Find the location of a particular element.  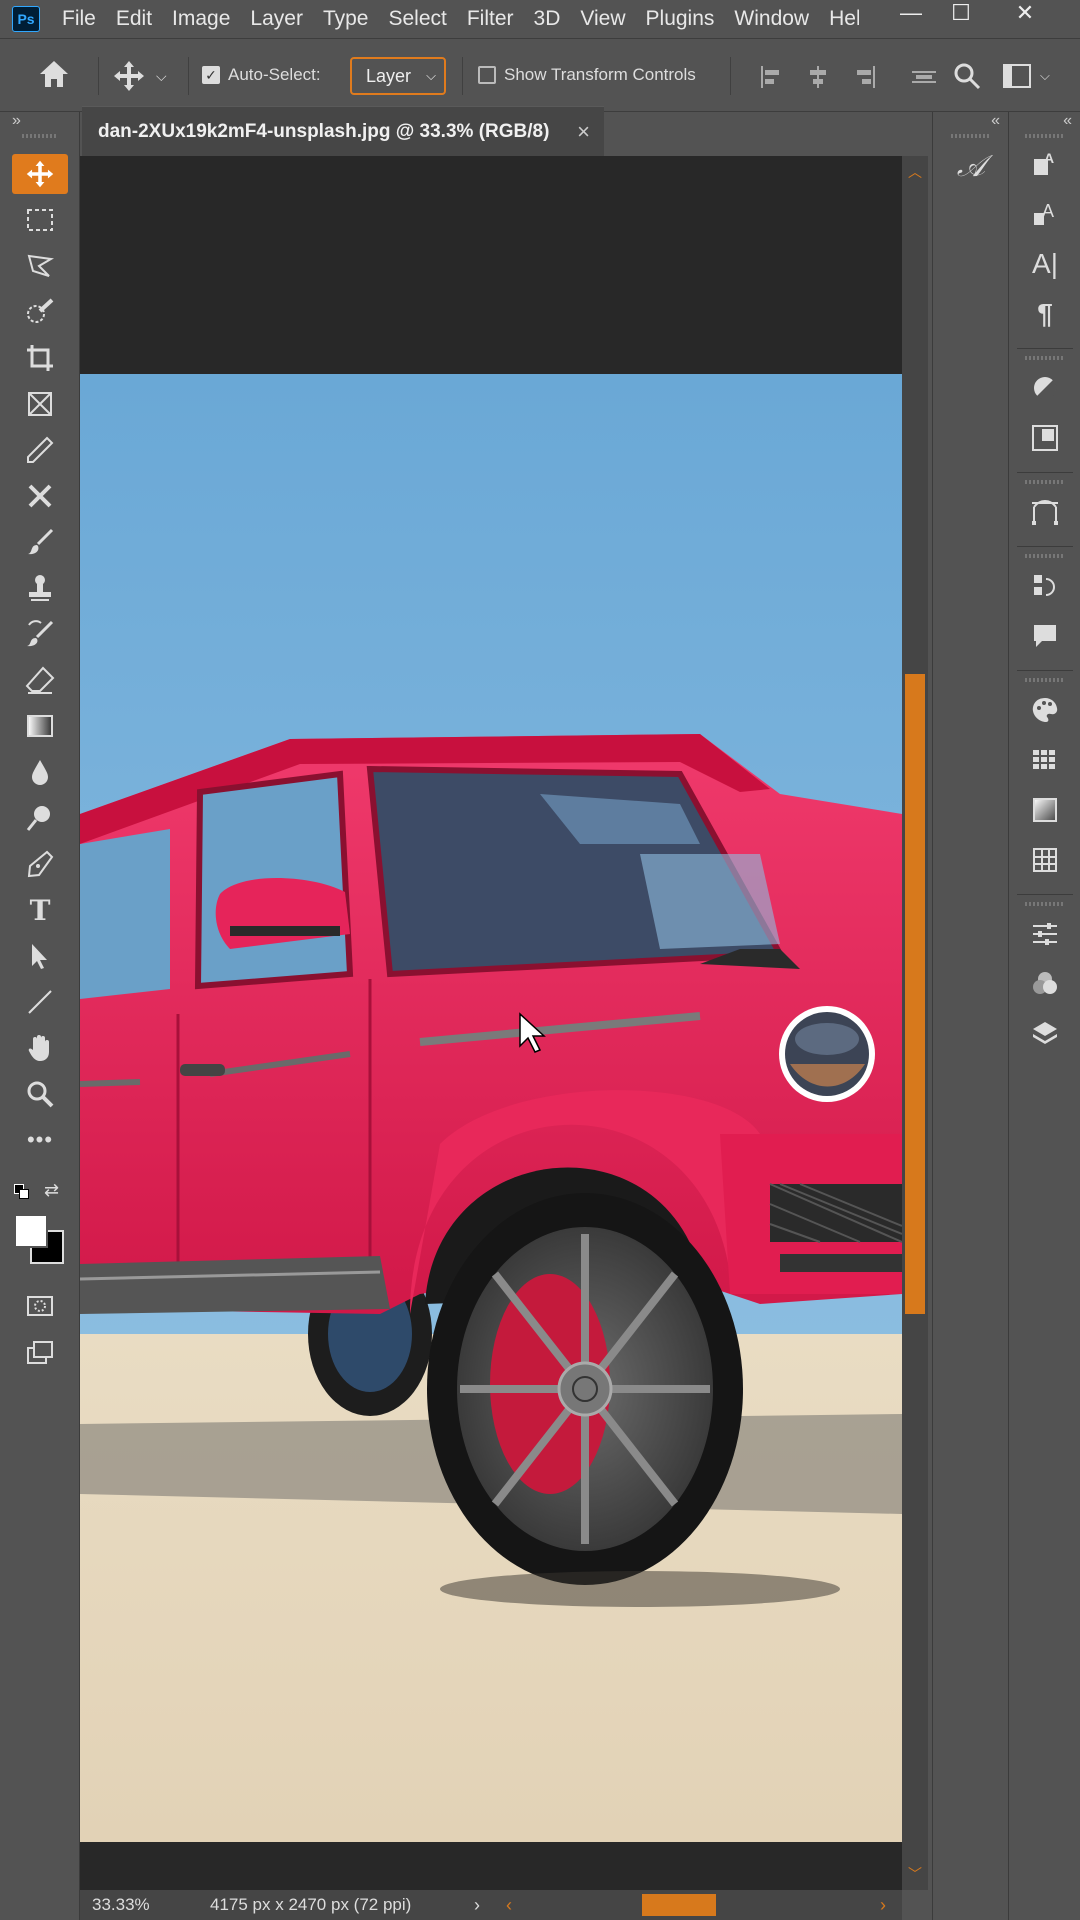

toolbar: » T ••• ⇄ is located at coordinates (40, 1016).